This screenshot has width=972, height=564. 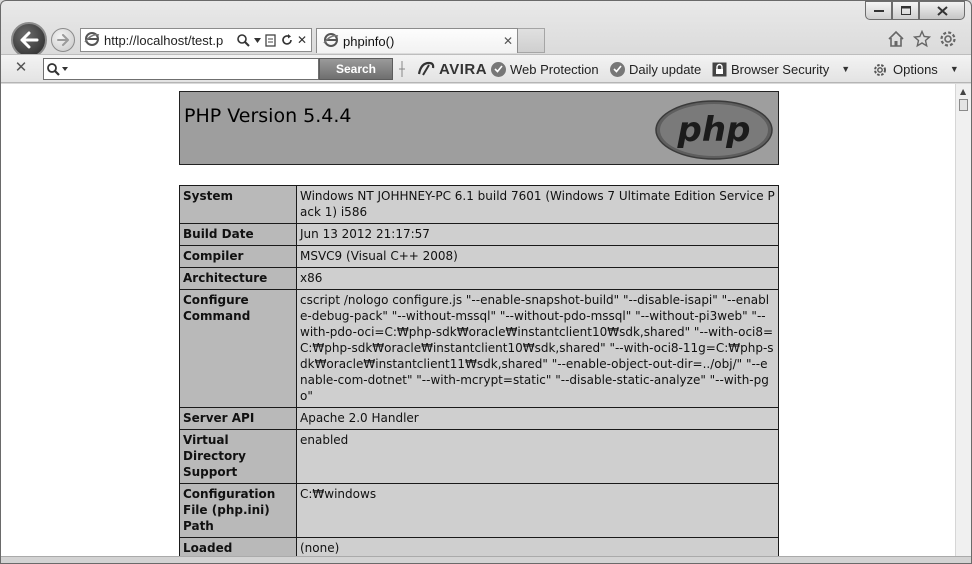 I want to click on address-tools: ✕, so click(x=272, y=40).